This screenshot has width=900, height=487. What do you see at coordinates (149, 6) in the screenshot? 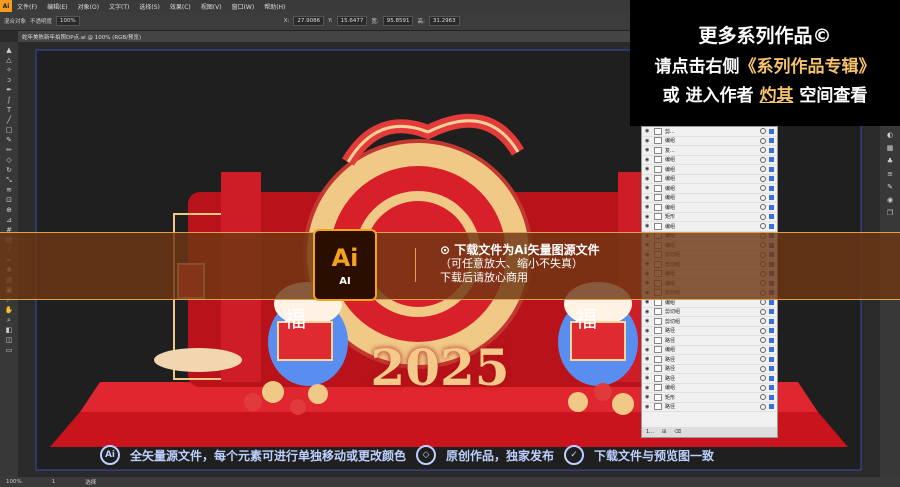
I see `menu-select: 选择(S)` at bounding box center [149, 6].